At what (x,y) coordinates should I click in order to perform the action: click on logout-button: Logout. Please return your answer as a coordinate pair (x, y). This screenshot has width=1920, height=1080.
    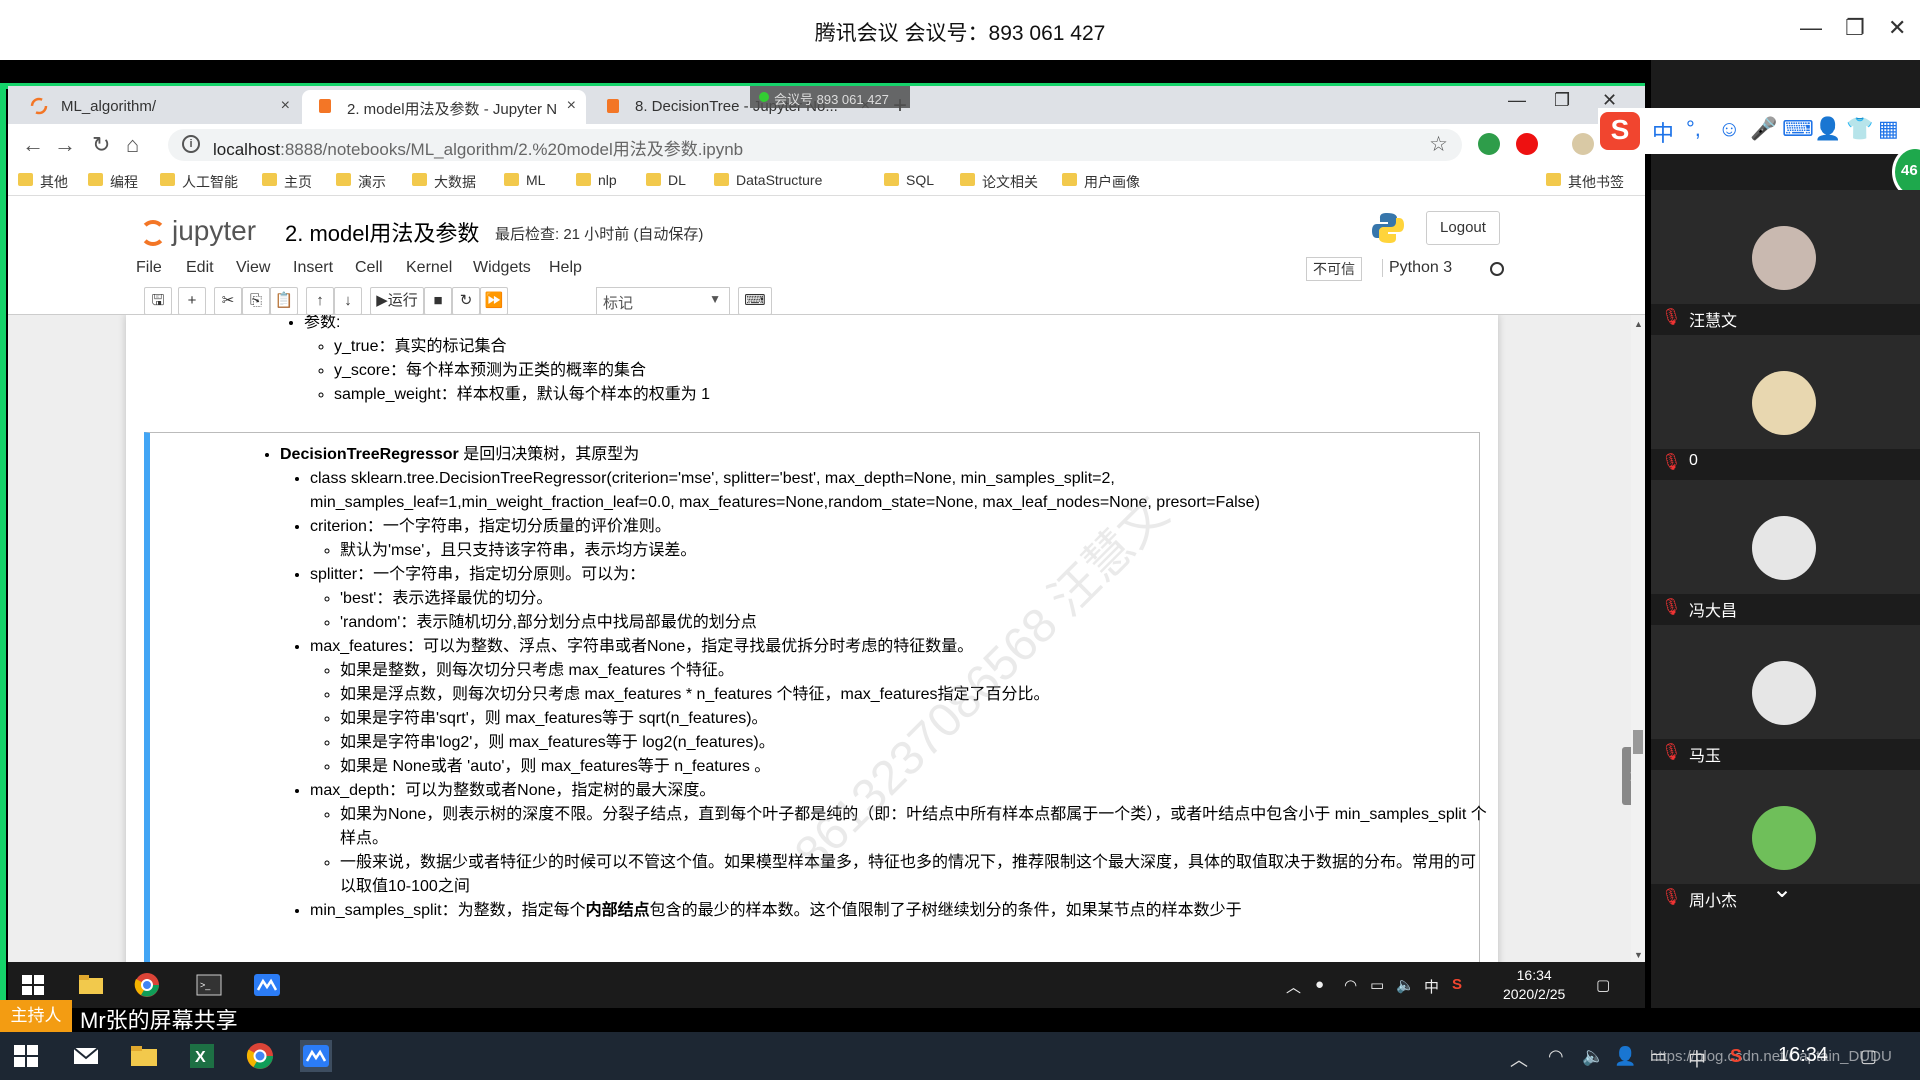
    Looking at the image, I should click on (1463, 228).